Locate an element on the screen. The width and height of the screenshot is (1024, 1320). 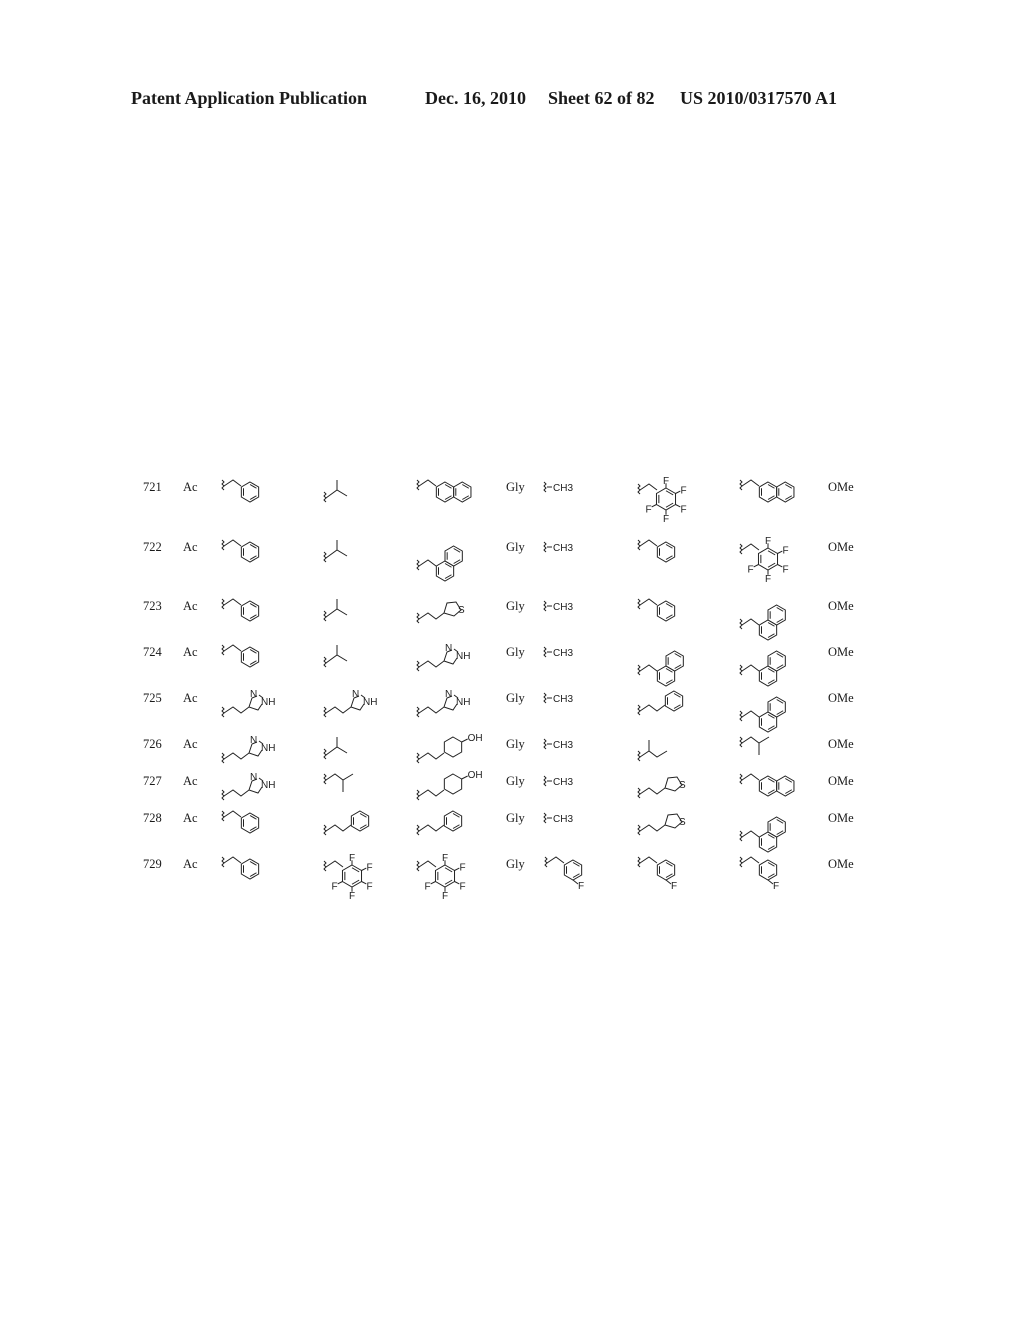
hydroxyl-label: OH is located at coordinates (475, 775).